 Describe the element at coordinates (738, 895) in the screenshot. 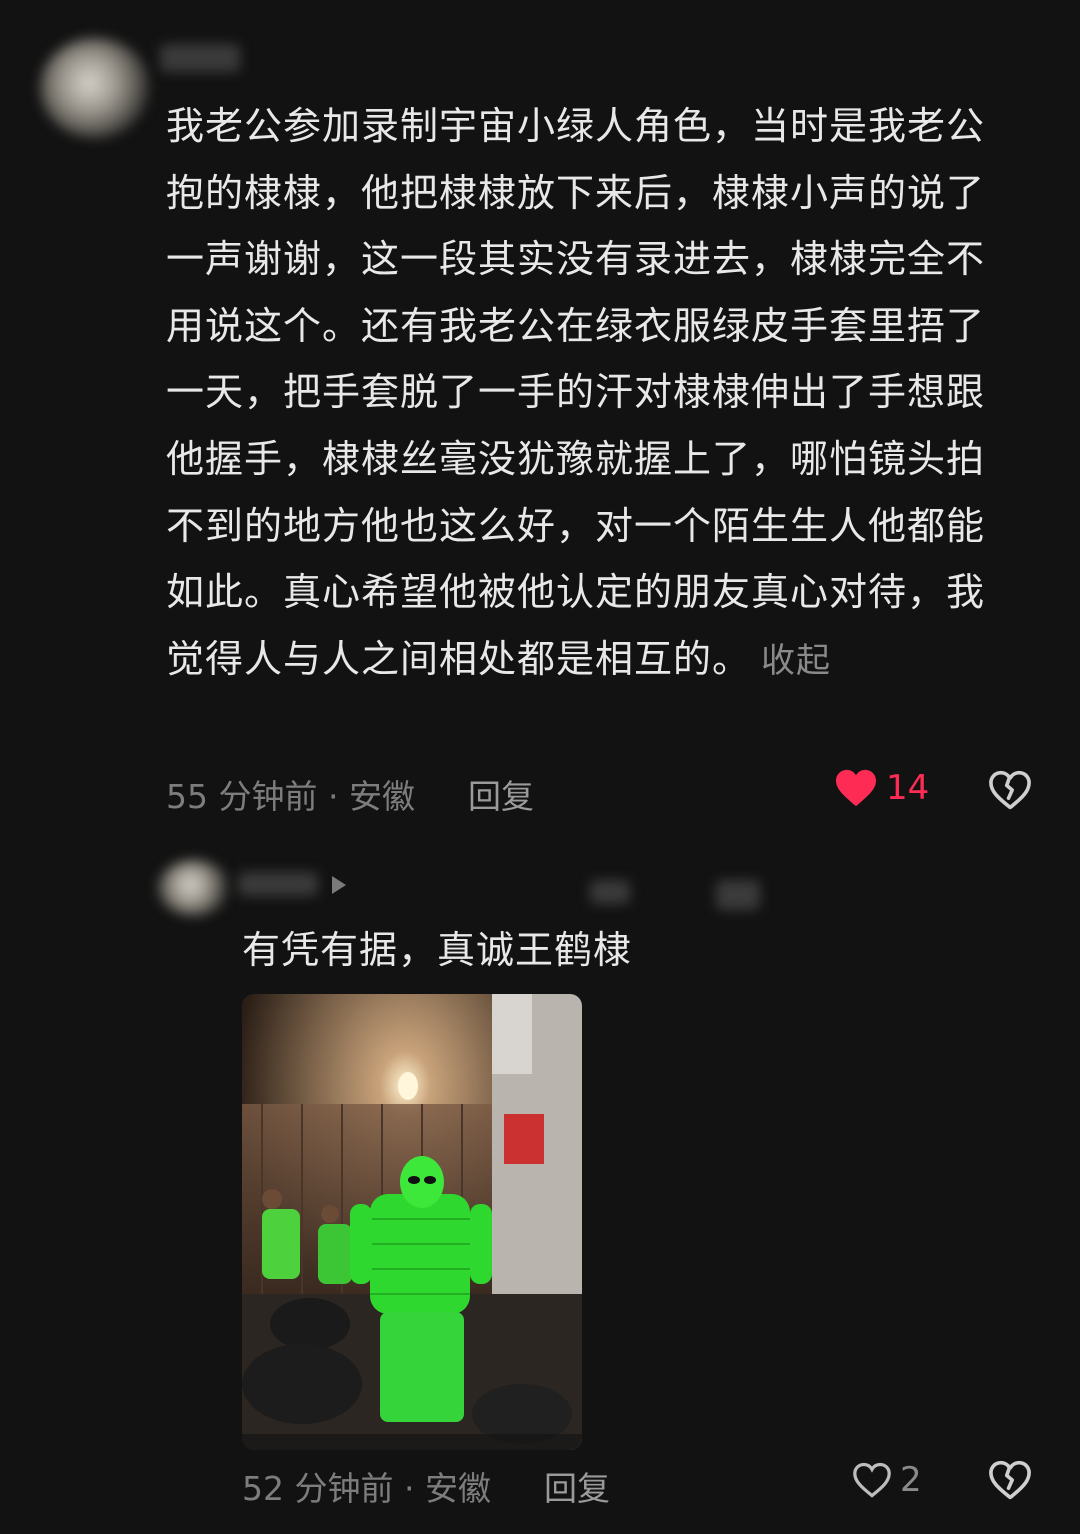

I see `badge-blurred` at that location.